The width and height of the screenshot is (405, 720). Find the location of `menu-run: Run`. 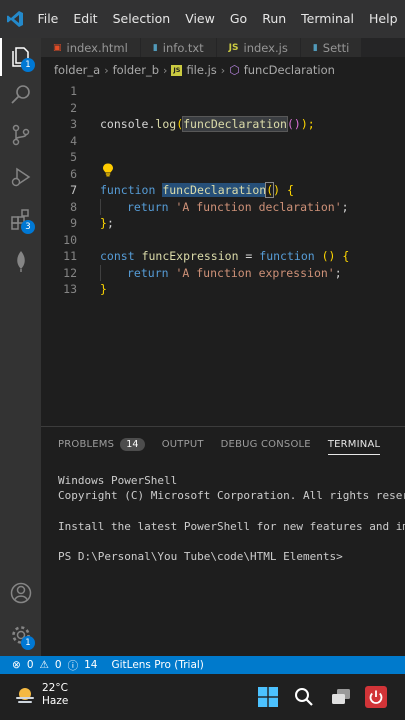

menu-run: Run is located at coordinates (274, 19).